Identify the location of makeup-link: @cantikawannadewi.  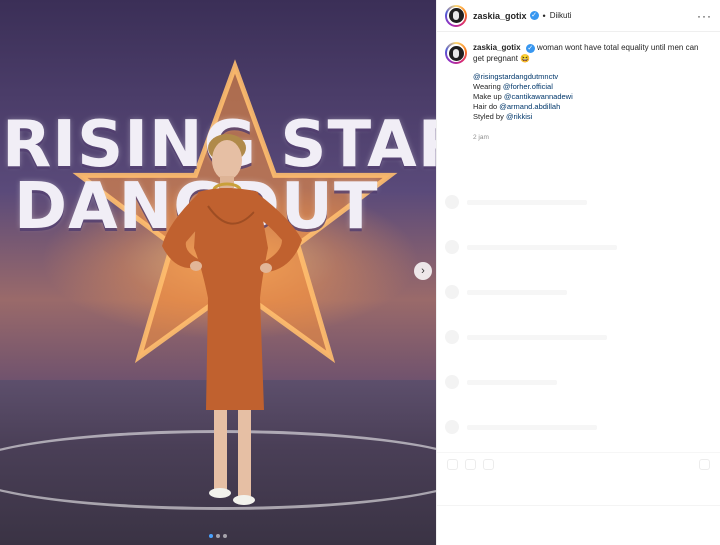
(538, 96).